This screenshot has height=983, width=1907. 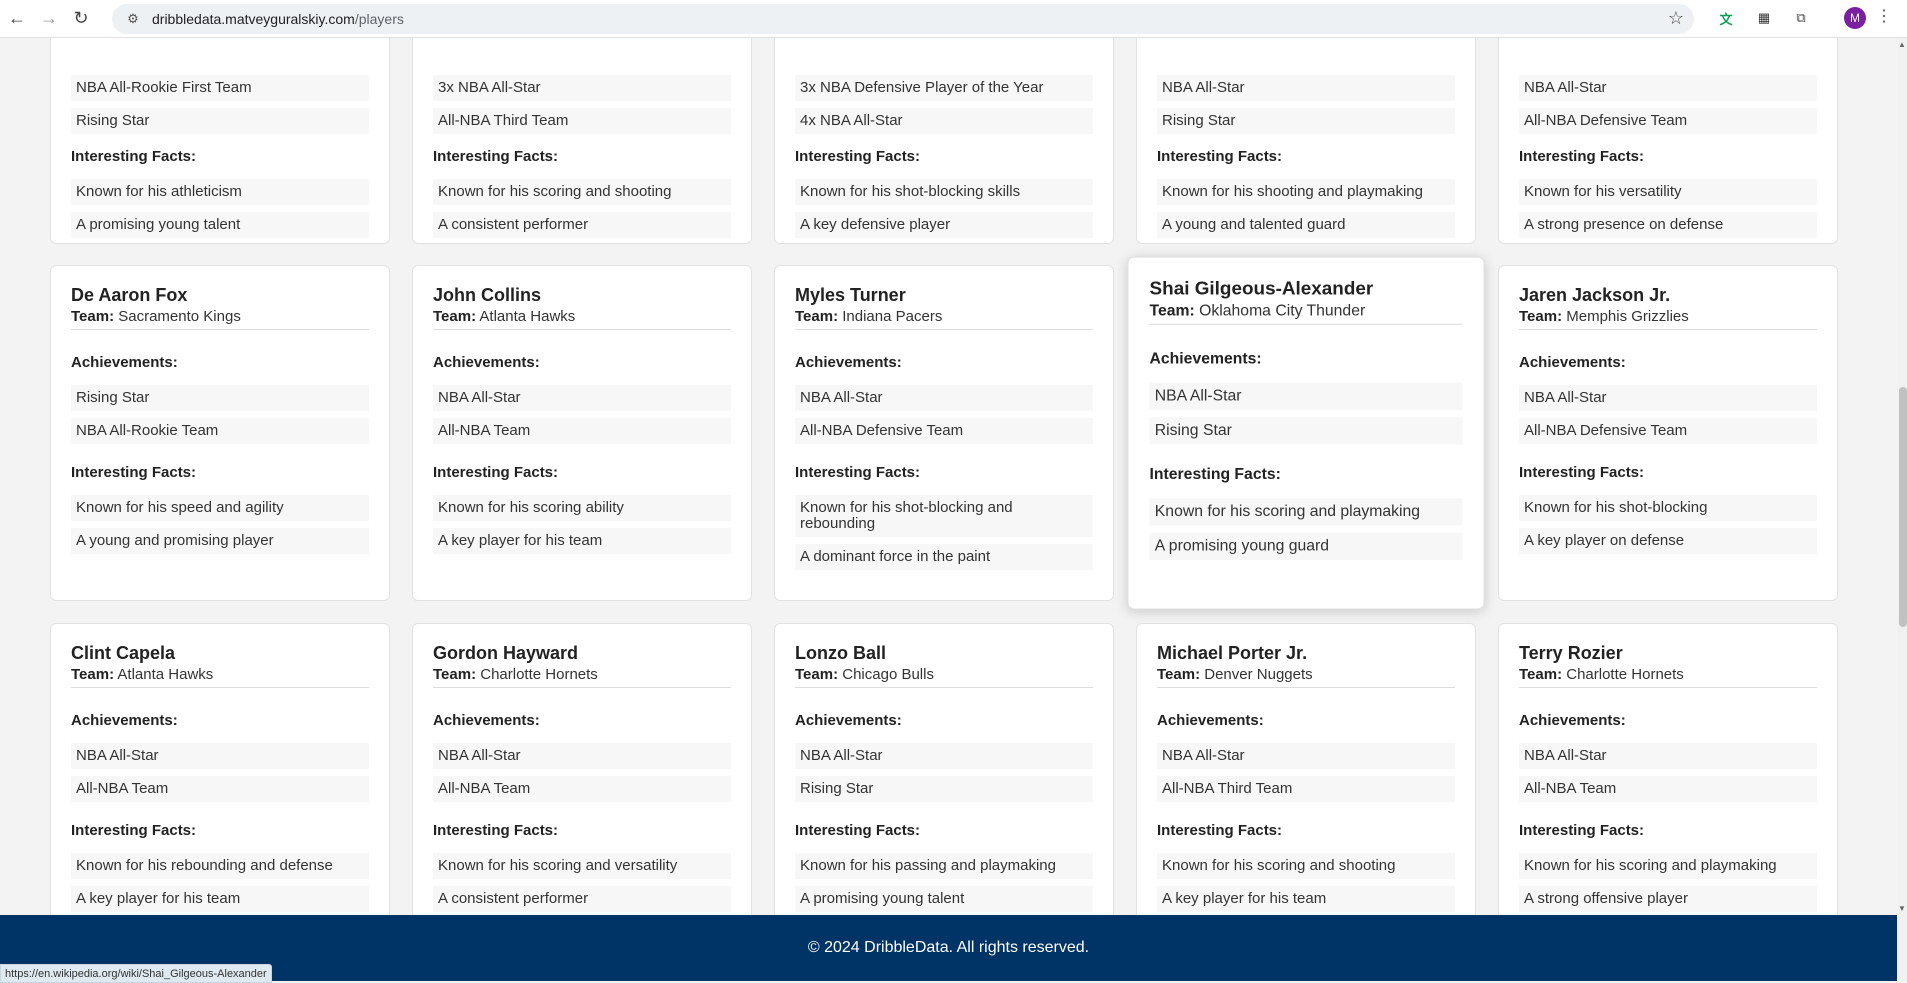 What do you see at coordinates (1306, 866) in the screenshot?
I see `fact-item: Known for his scoring and shooting` at bounding box center [1306, 866].